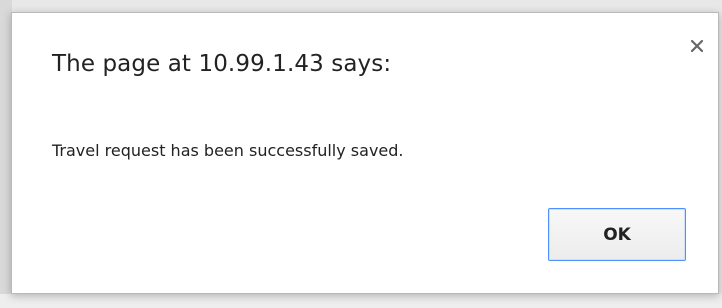 Image resolution: width=722 pixels, height=308 pixels. I want to click on close-icon, so click(697, 46).